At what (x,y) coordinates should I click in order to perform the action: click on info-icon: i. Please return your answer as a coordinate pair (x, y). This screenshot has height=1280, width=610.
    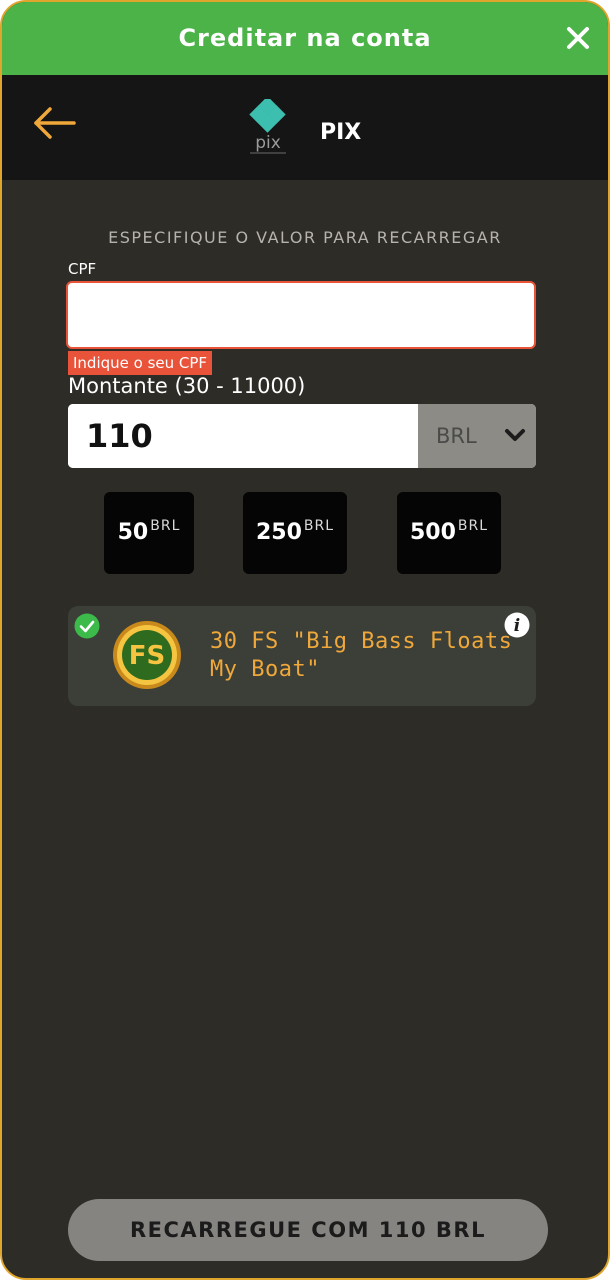
    Looking at the image, I should click on (517, 625).